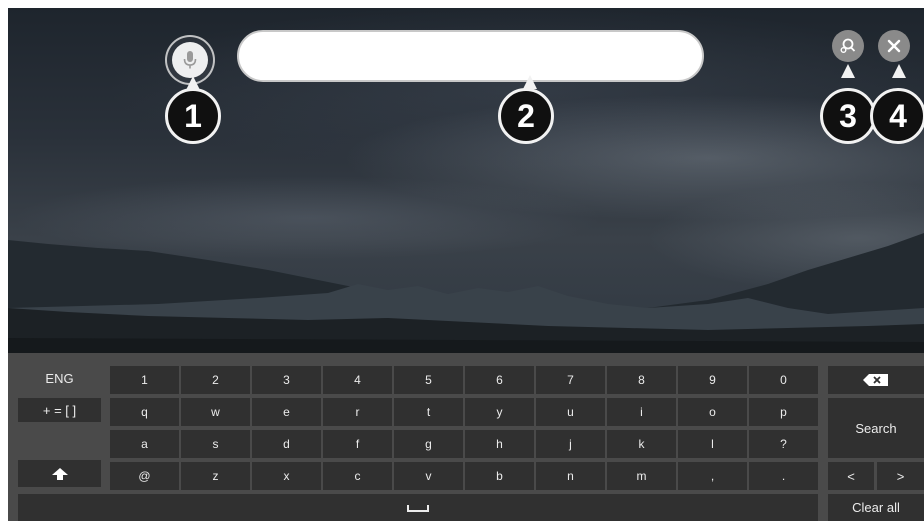 The width and height of the screenshot is (924, 521). Describe the element at coordinates (190, 60) in the screenshot. I see `microphone-icon` at that location.